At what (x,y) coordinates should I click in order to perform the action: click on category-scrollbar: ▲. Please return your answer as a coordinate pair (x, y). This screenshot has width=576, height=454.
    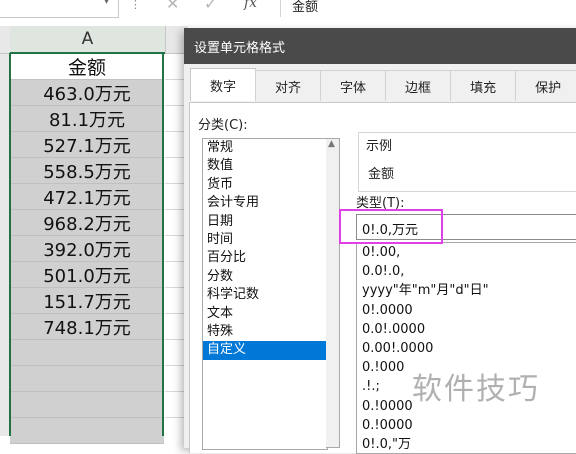
    Looking at the image, I should click on (333, 293).